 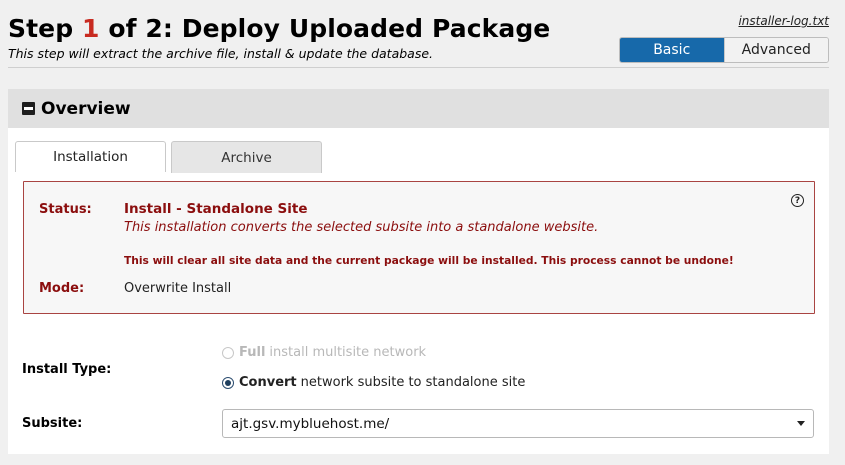 What do you see at coordinates (348, 352) in the screenshot?
I see `full-option-text: install multisite network` at bounding box center [348, 352].